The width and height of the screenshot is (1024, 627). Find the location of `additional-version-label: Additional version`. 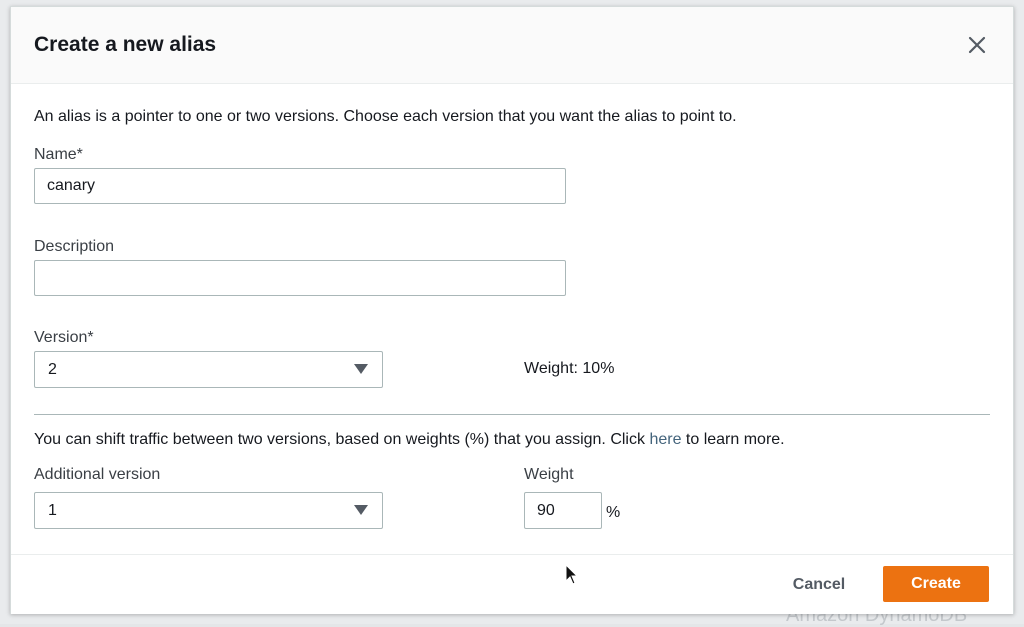

additional-version-label: Additional version is located at coordinates (97, 474).